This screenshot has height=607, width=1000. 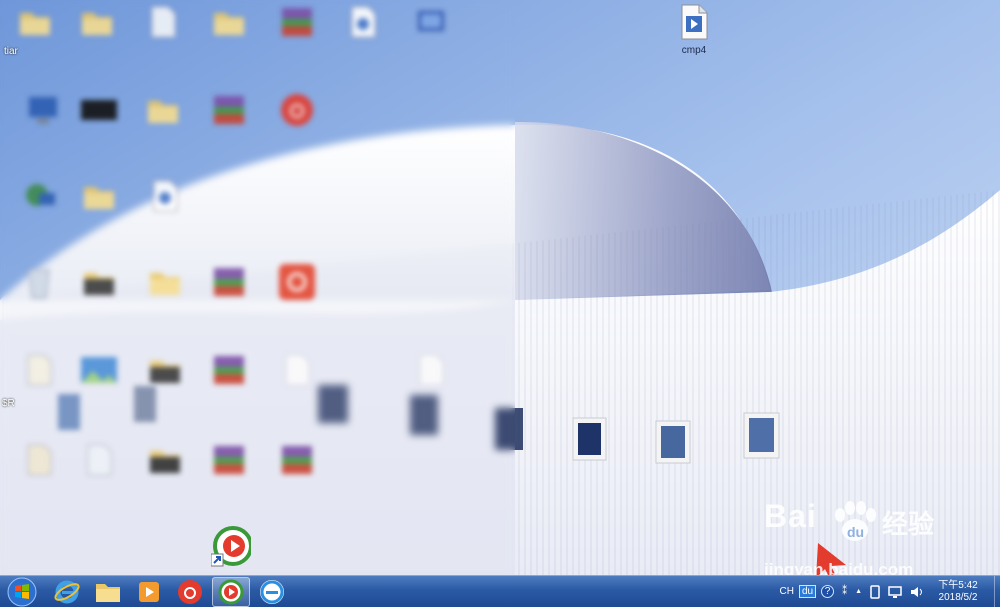 I want to click on clock: 下午5:42 2018/5/2, so click(x=958, y=592).